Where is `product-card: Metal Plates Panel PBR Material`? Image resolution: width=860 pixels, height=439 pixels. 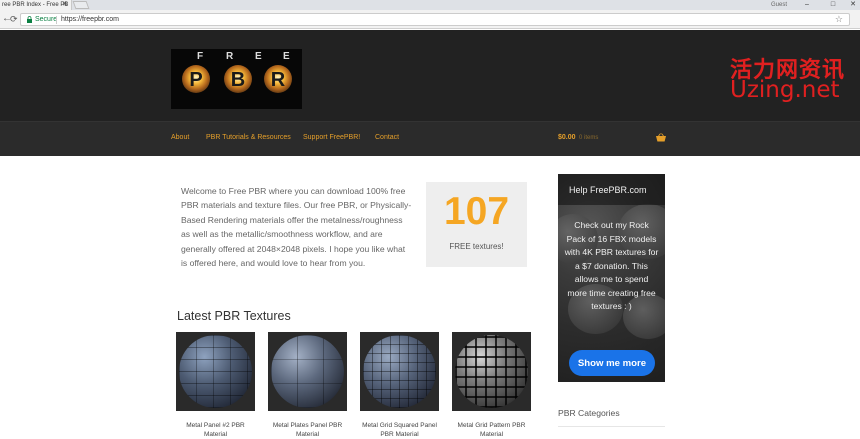 product-card: Metal Plates Panel PBR Material is located at coordinates (307, 385).